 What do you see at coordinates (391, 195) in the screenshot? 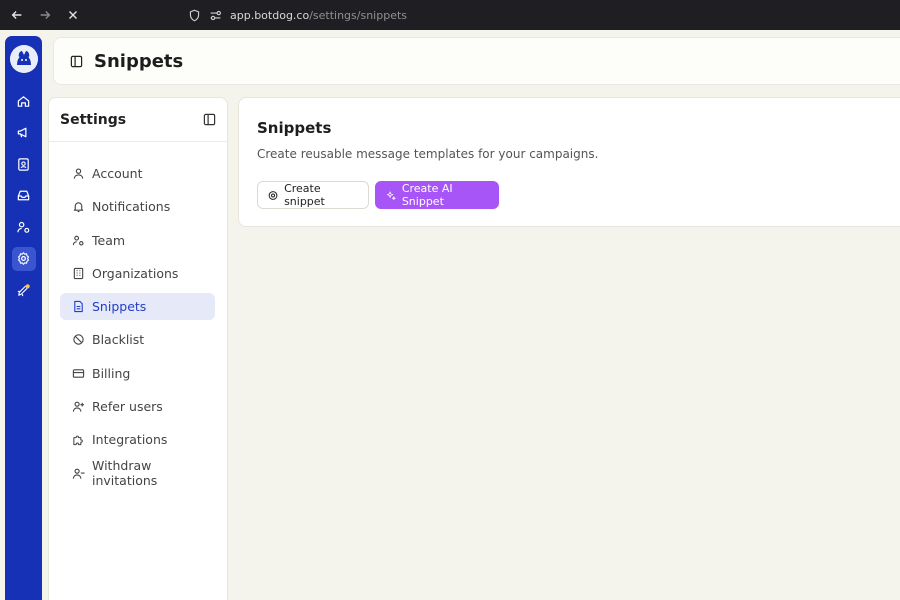
I see `sparkles-icon` at bounding box center [391, 195].